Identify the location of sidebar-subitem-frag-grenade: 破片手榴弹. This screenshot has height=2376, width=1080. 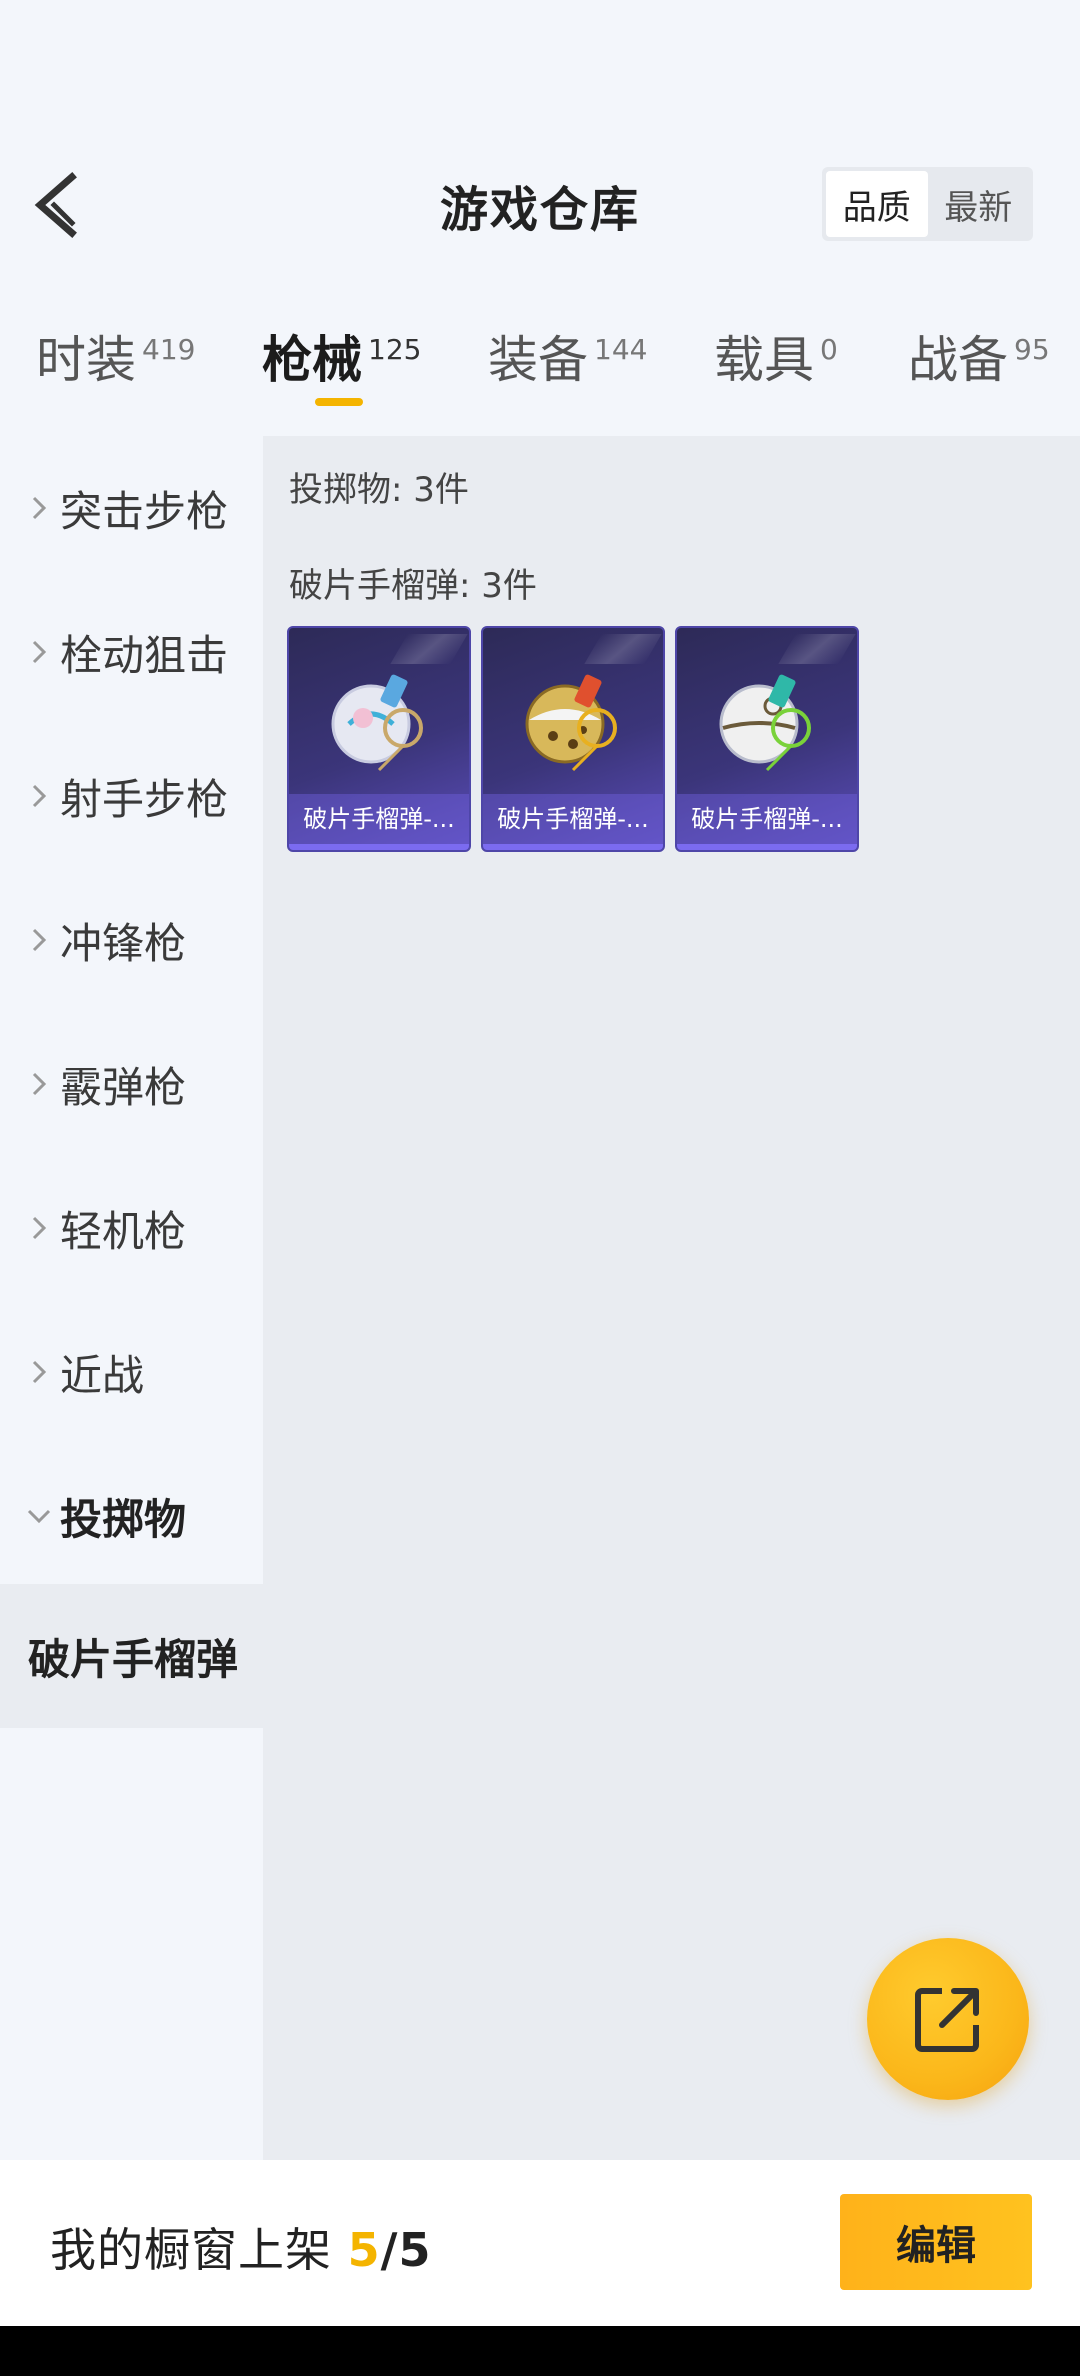
(131, 1656).